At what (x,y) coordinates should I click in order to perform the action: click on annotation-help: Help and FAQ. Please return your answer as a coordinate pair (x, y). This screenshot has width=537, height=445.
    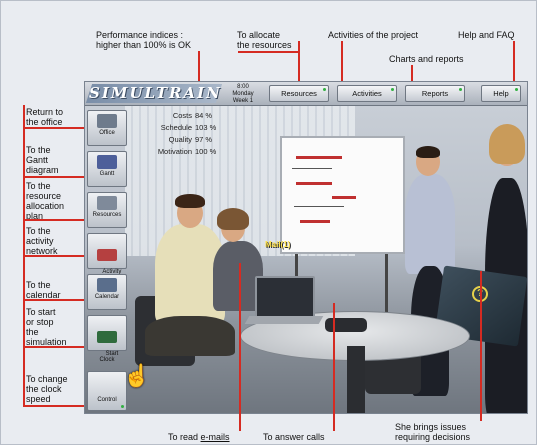
    Looking at the image, I should click on (486, 35).